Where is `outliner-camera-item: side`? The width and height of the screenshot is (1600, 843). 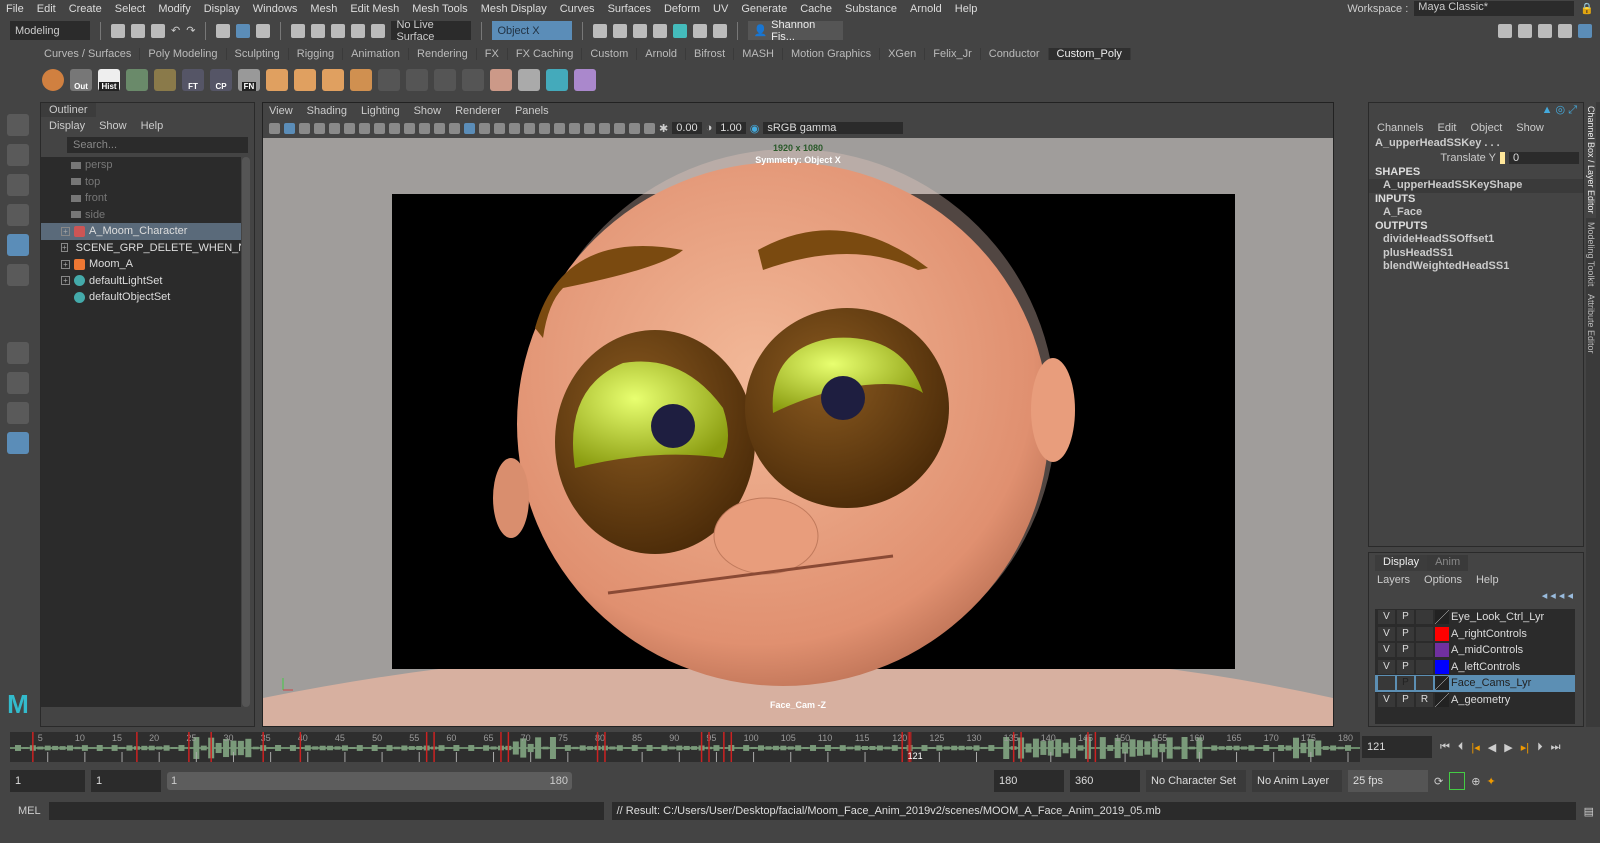
outliner-camera-item: side is located at coordinates (141, 215).